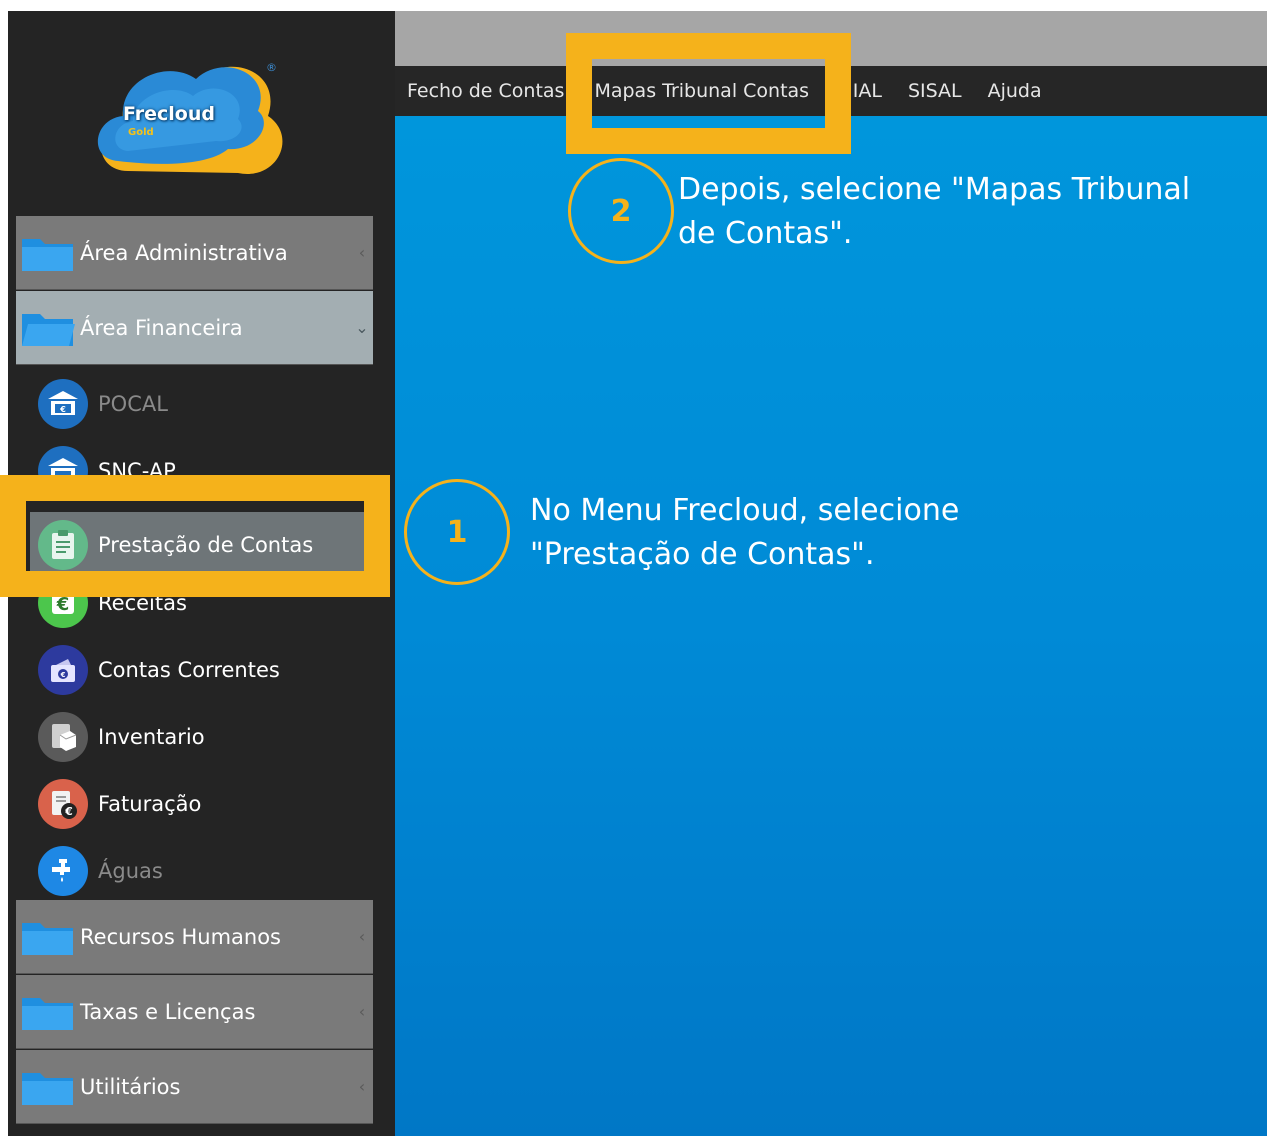  I want to click on step-1-badge: 1, so click(457, 532).